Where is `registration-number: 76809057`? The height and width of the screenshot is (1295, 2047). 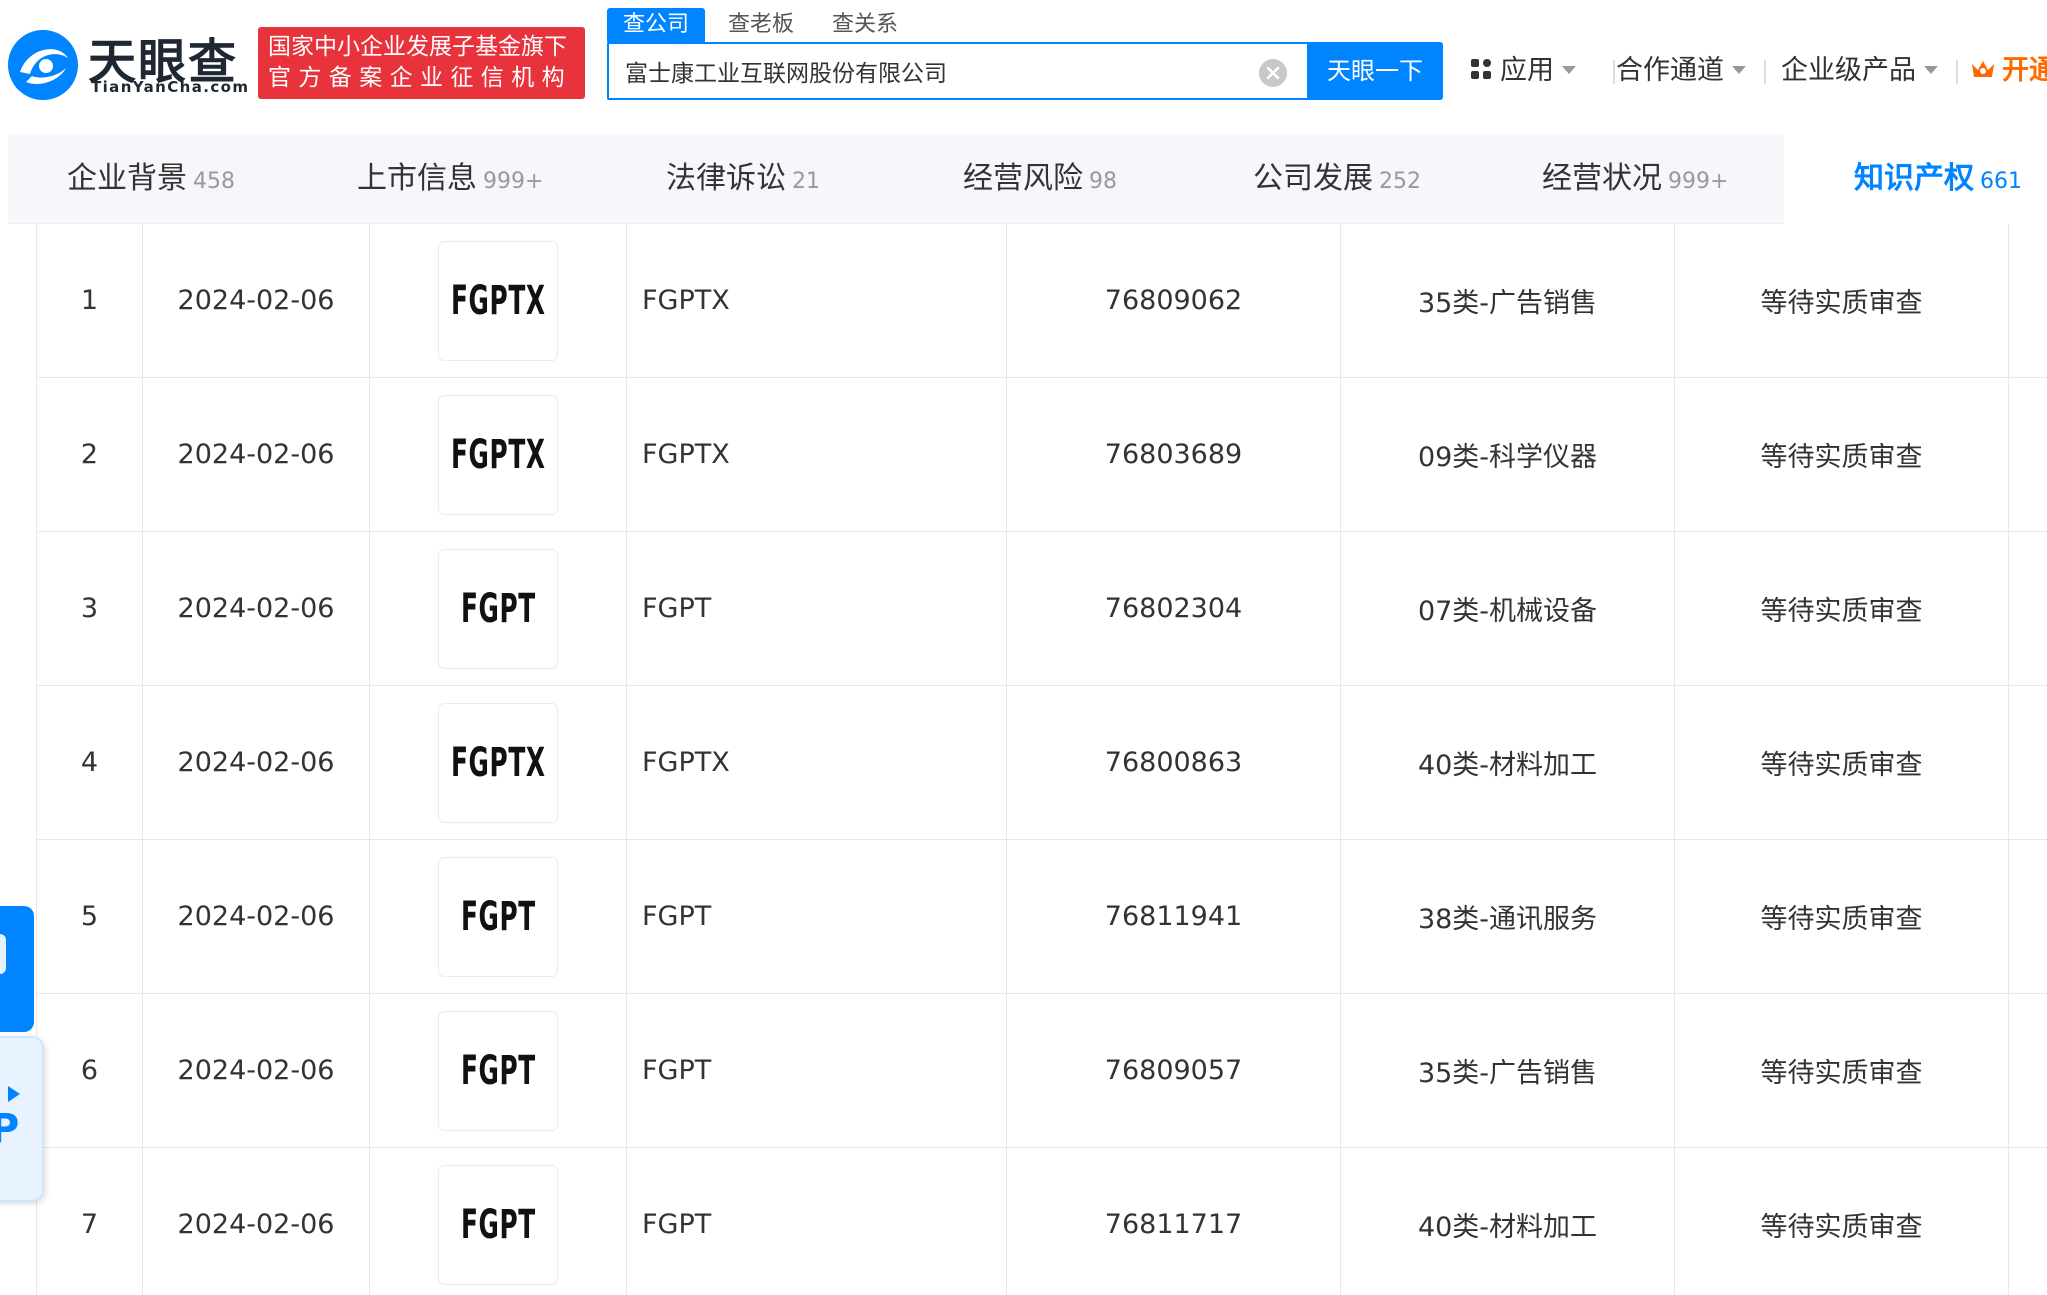
registration-number: 76809057 is located at coordinates (1174, 1070).